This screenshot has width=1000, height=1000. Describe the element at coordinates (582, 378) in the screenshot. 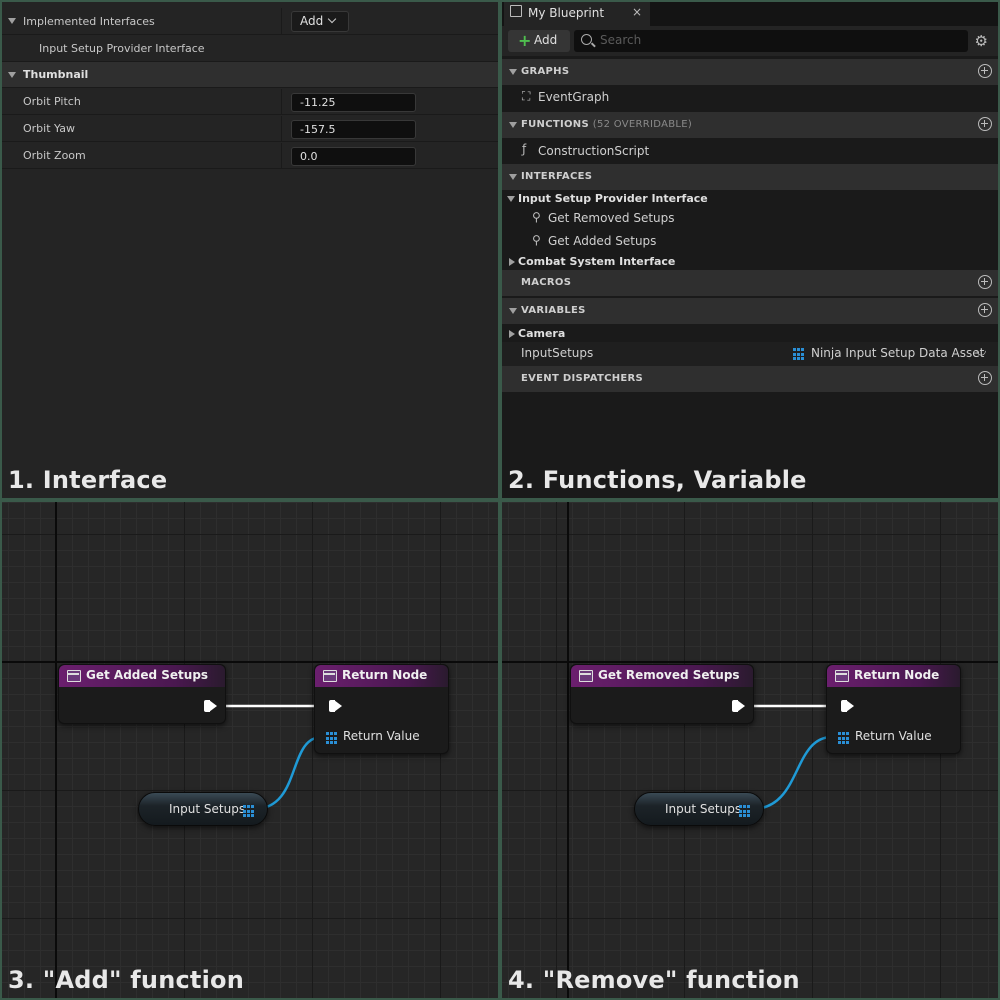

I see `event-dispatchers-header-label: EVENT DISPATCHERS` at that location.